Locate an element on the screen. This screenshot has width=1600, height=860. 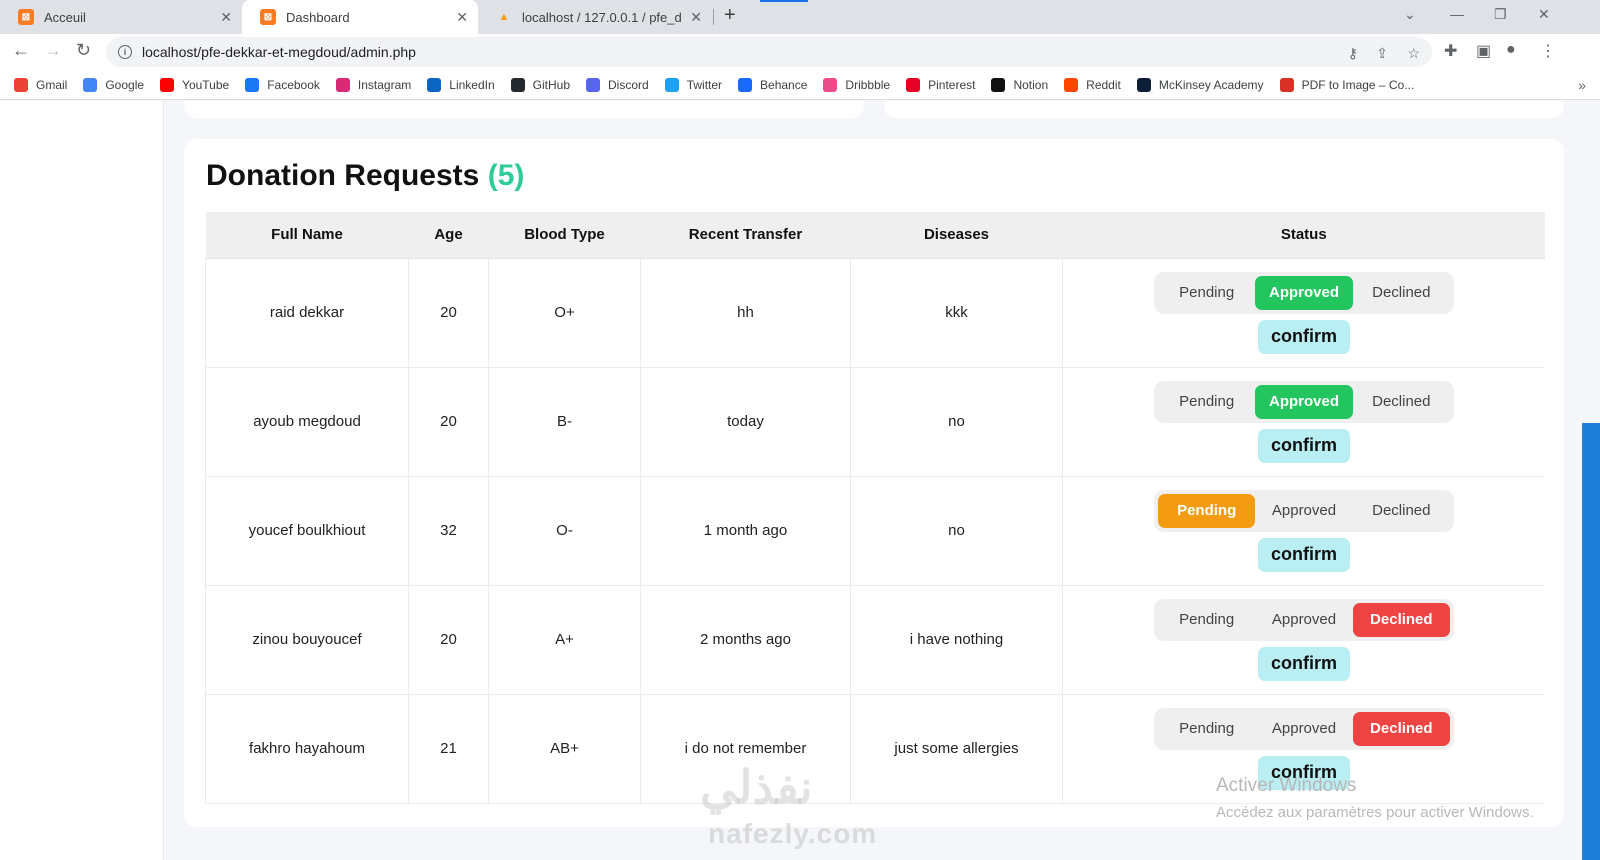
page-title: Donation Requests (5) is located at coordinates (365, 176).